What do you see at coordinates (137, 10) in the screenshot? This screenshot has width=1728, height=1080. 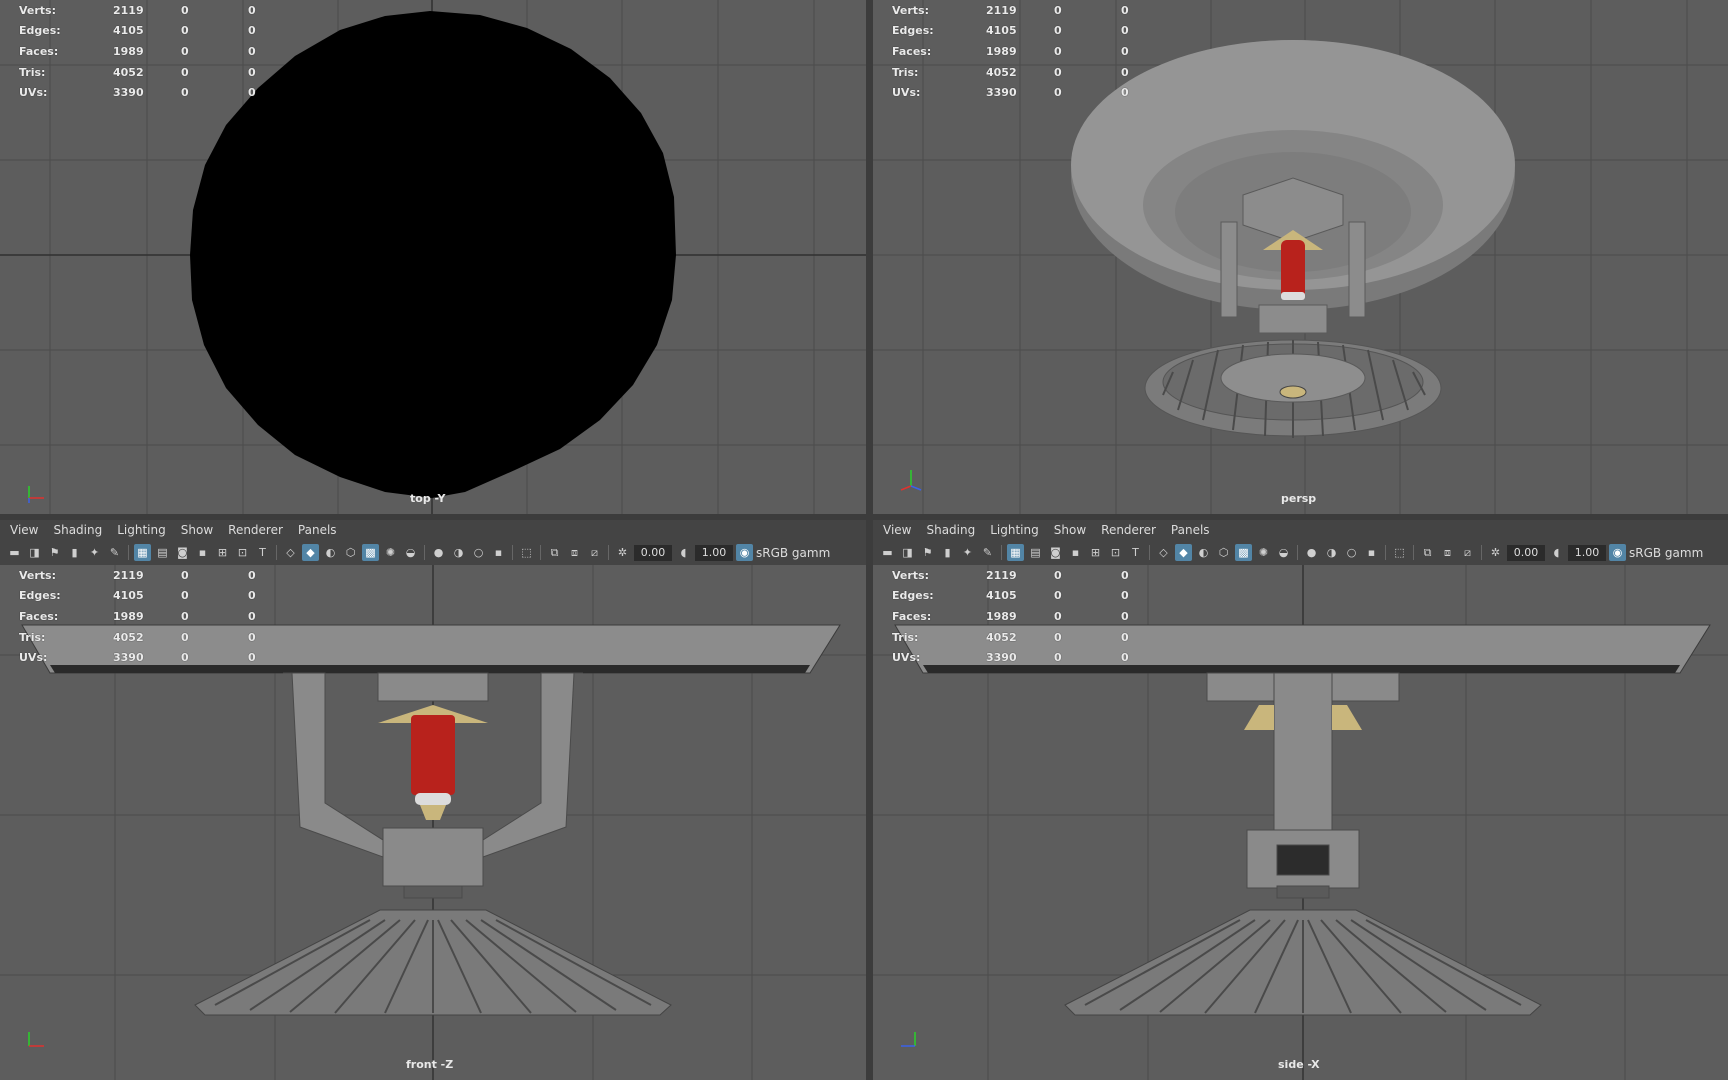 I see `hud-row-verts: Verts: 2119 0 0` at bounding box center [137, 10].